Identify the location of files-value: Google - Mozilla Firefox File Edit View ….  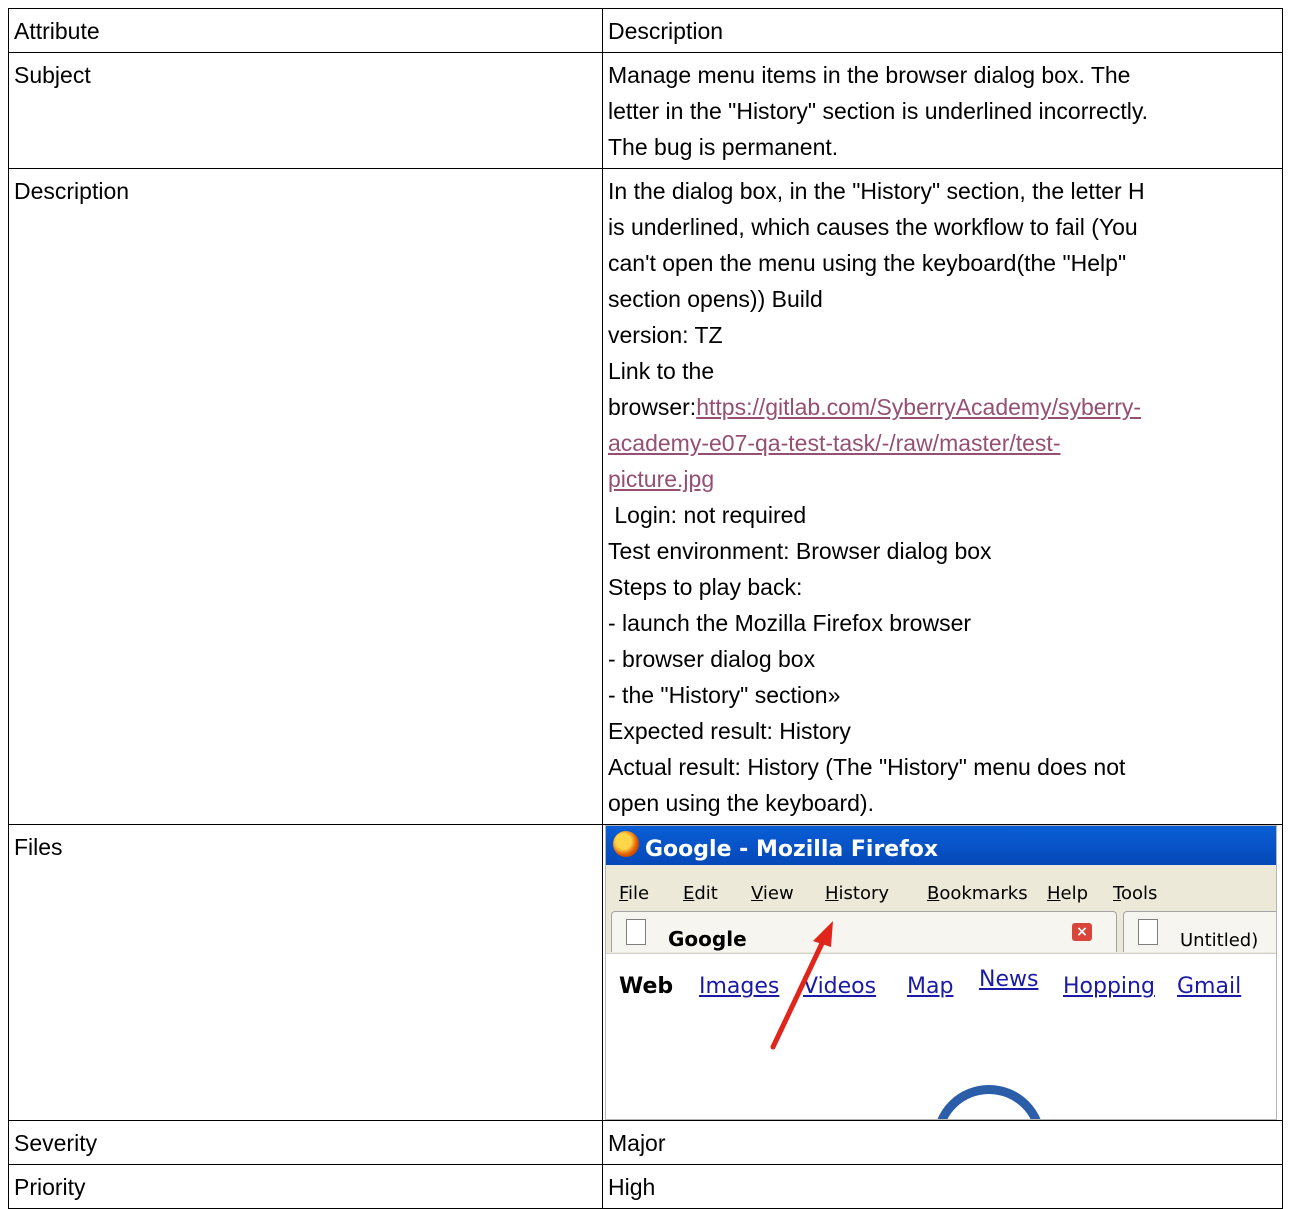
(942, 972).